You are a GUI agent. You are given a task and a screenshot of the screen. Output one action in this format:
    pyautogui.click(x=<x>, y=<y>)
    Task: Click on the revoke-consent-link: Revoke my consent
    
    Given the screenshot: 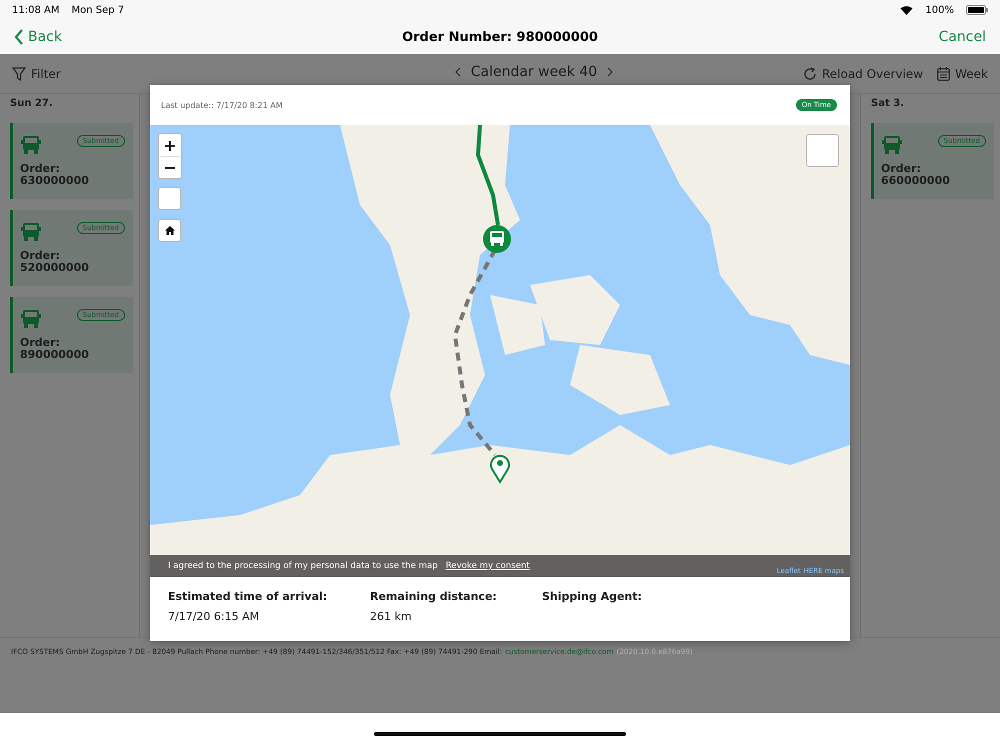 What is the action you would take?
    pyautogui.click(x=488, y=566)
    